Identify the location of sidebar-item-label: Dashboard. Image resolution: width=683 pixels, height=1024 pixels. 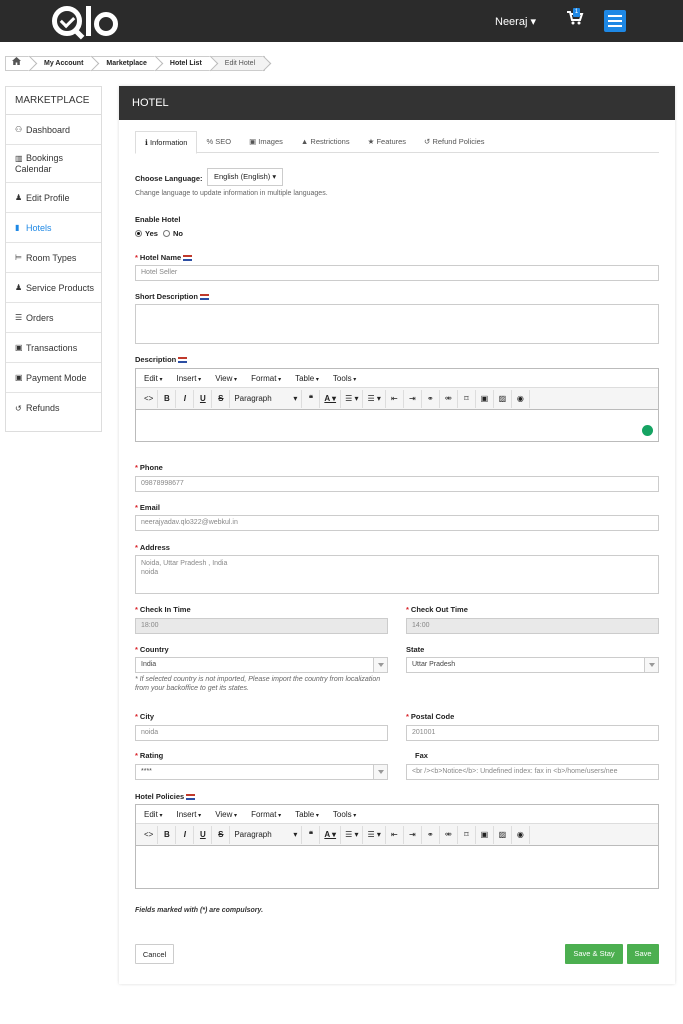
(48, 129).